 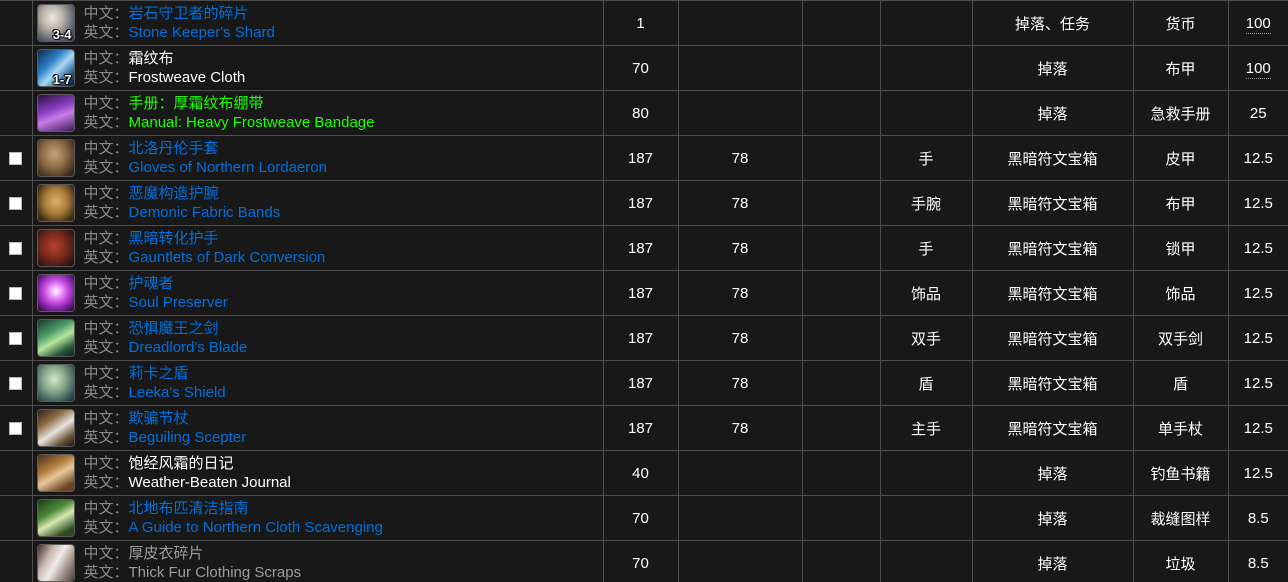 What do you see at coordinates (55, 68) in the screenshot?
I see `item-icon: 1-7` at bounding box center [55, 68].